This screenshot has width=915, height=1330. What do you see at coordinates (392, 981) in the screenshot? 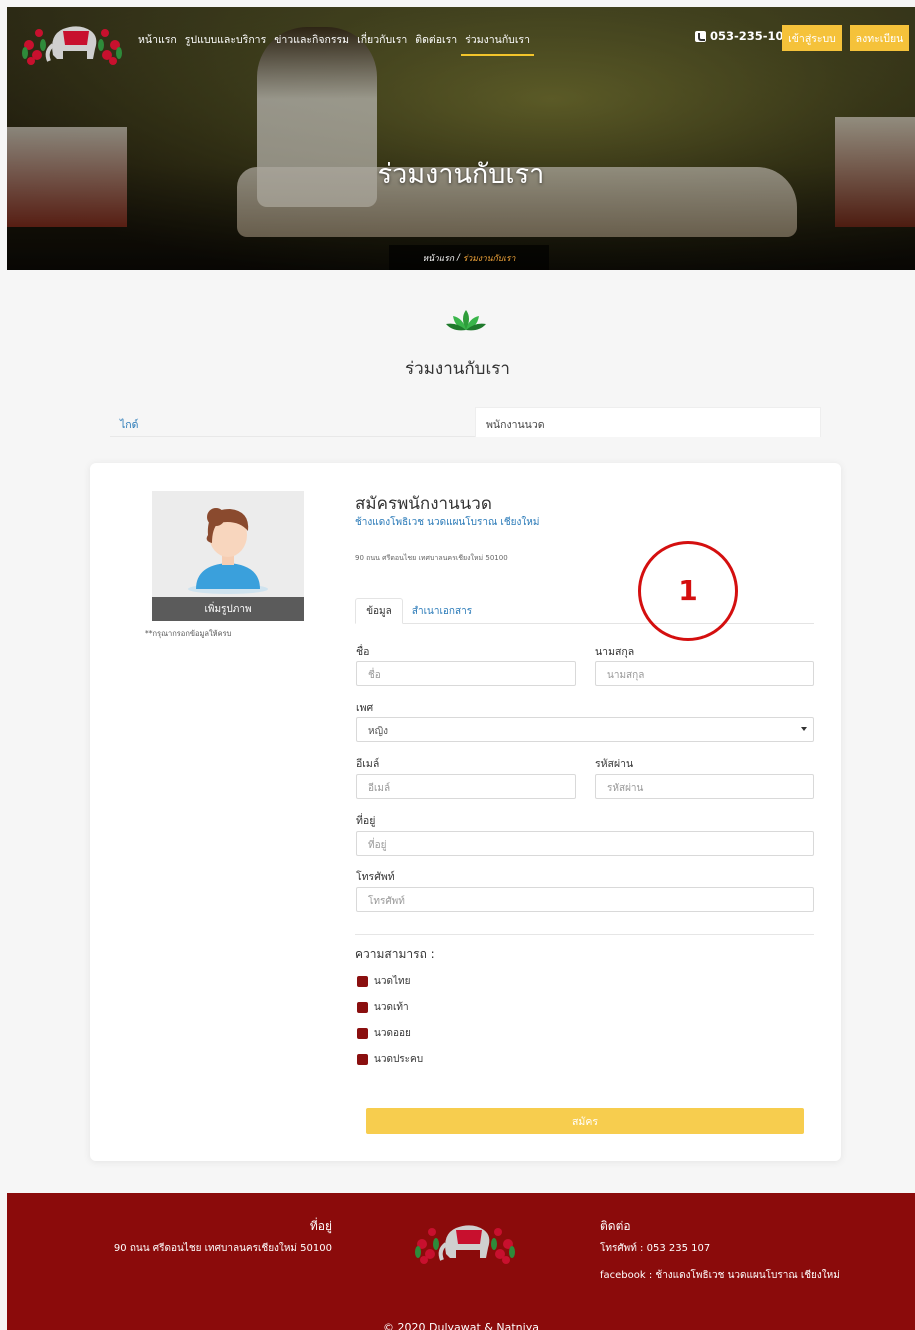
I see `skill-label: นวดไทย` at bounding box center [392, 981].